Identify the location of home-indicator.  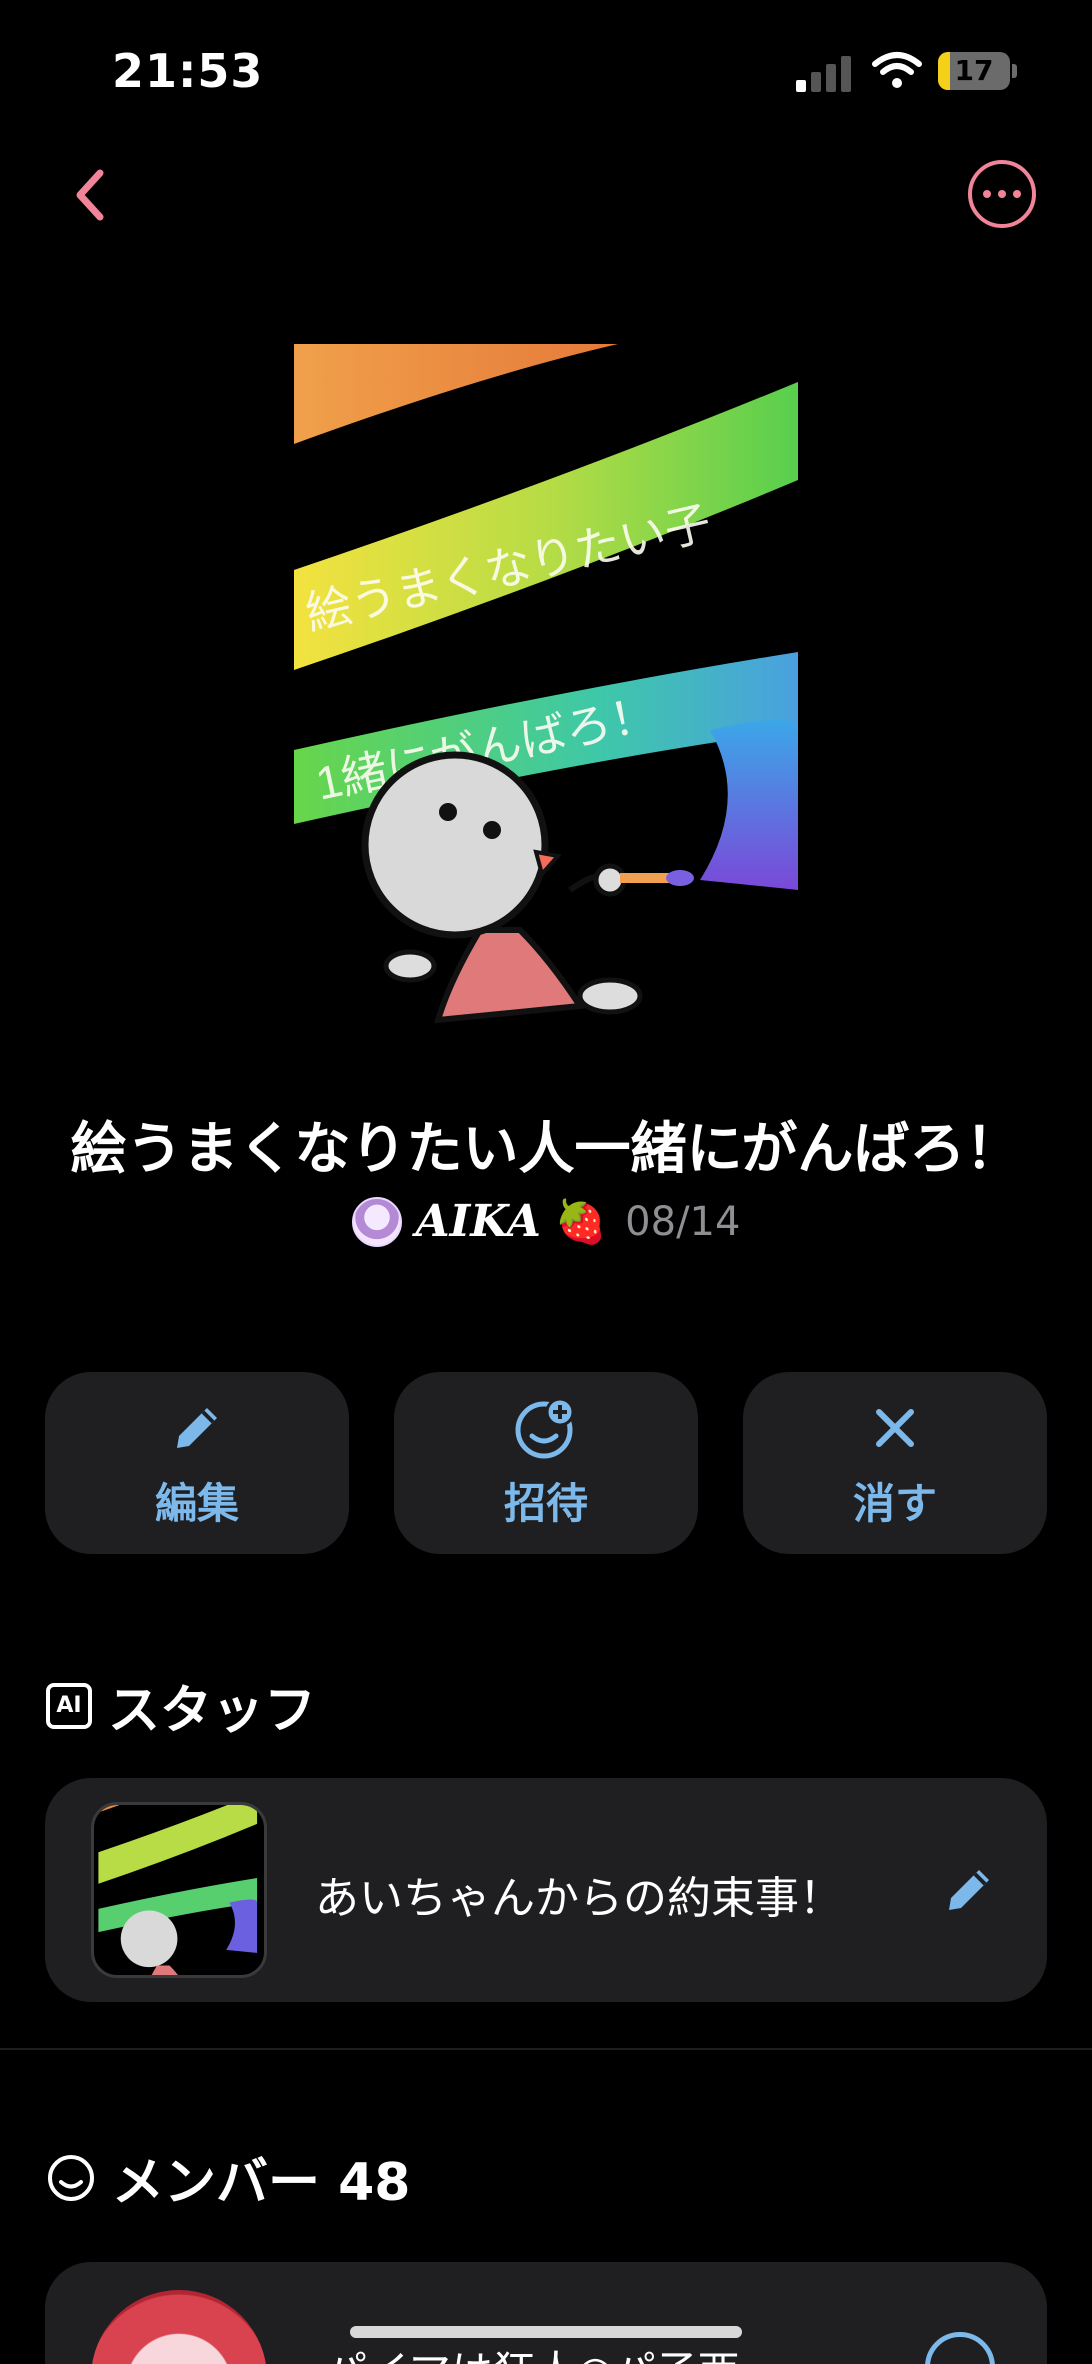
(546, 2332).